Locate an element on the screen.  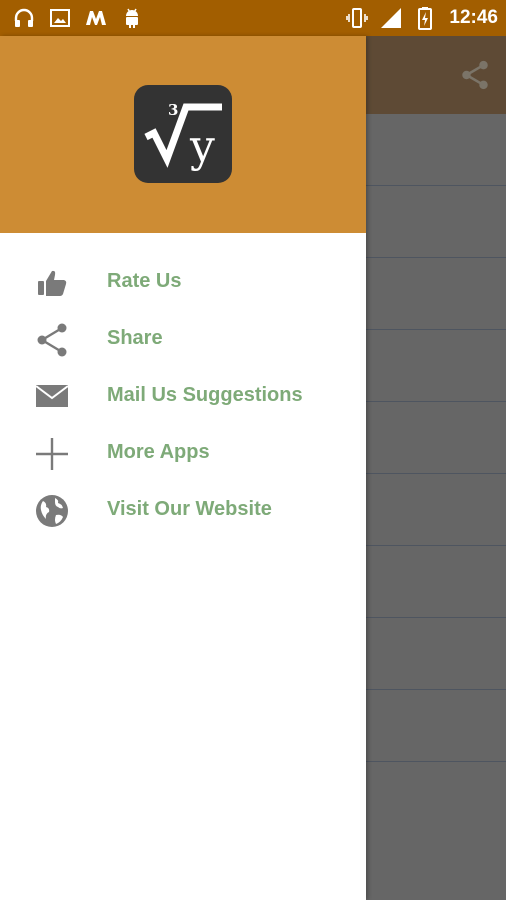
menu-item-share: Share is located at coordinates (183, 338).